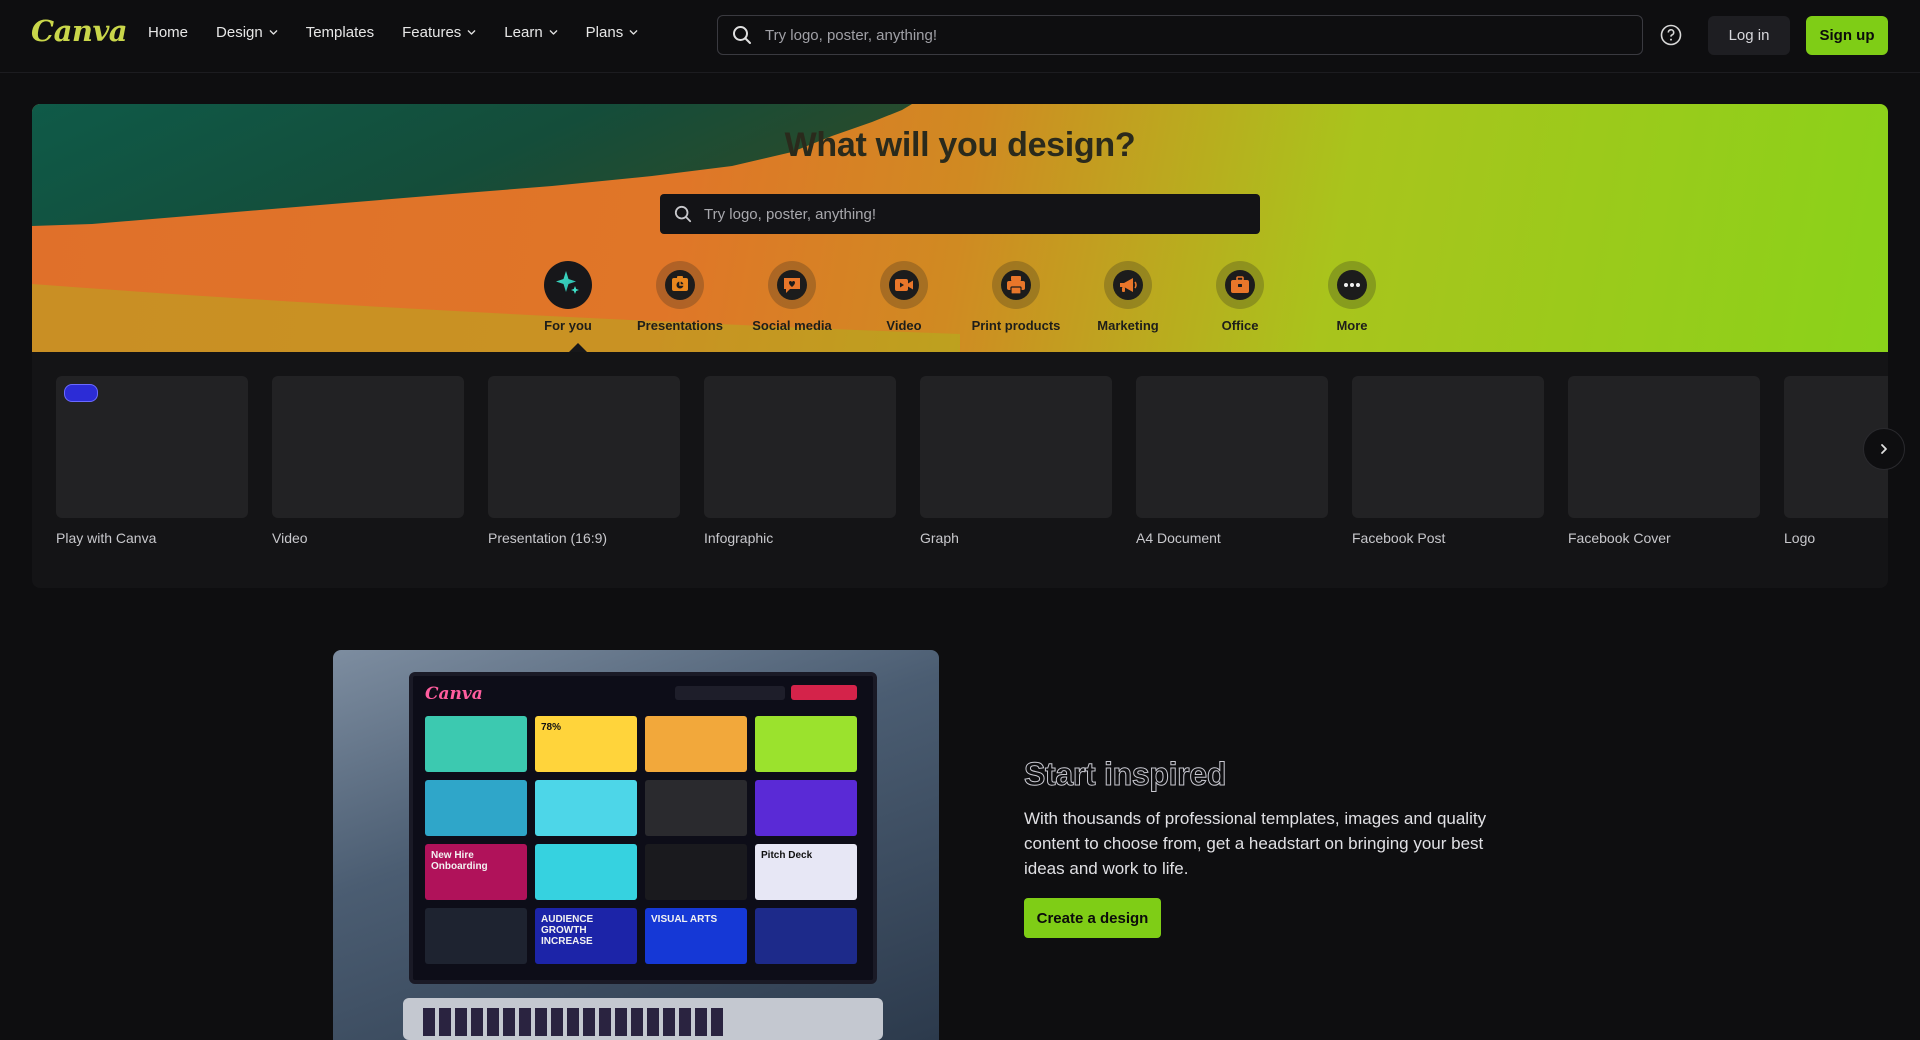 The width and height of the screenshot is (1920, 1040). I want to click on design-type-video: Video, so click(368, 461).